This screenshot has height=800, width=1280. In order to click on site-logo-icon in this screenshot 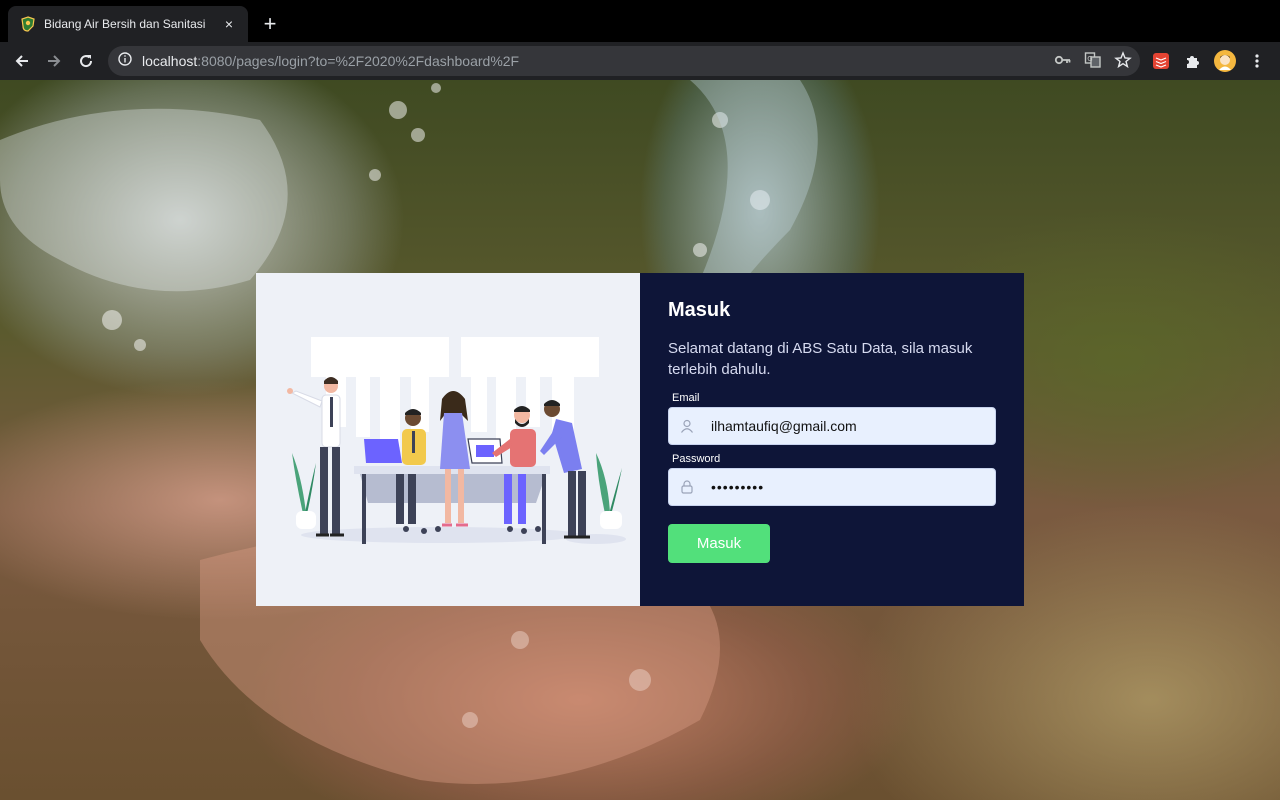, I will do `click(28, 24)`.